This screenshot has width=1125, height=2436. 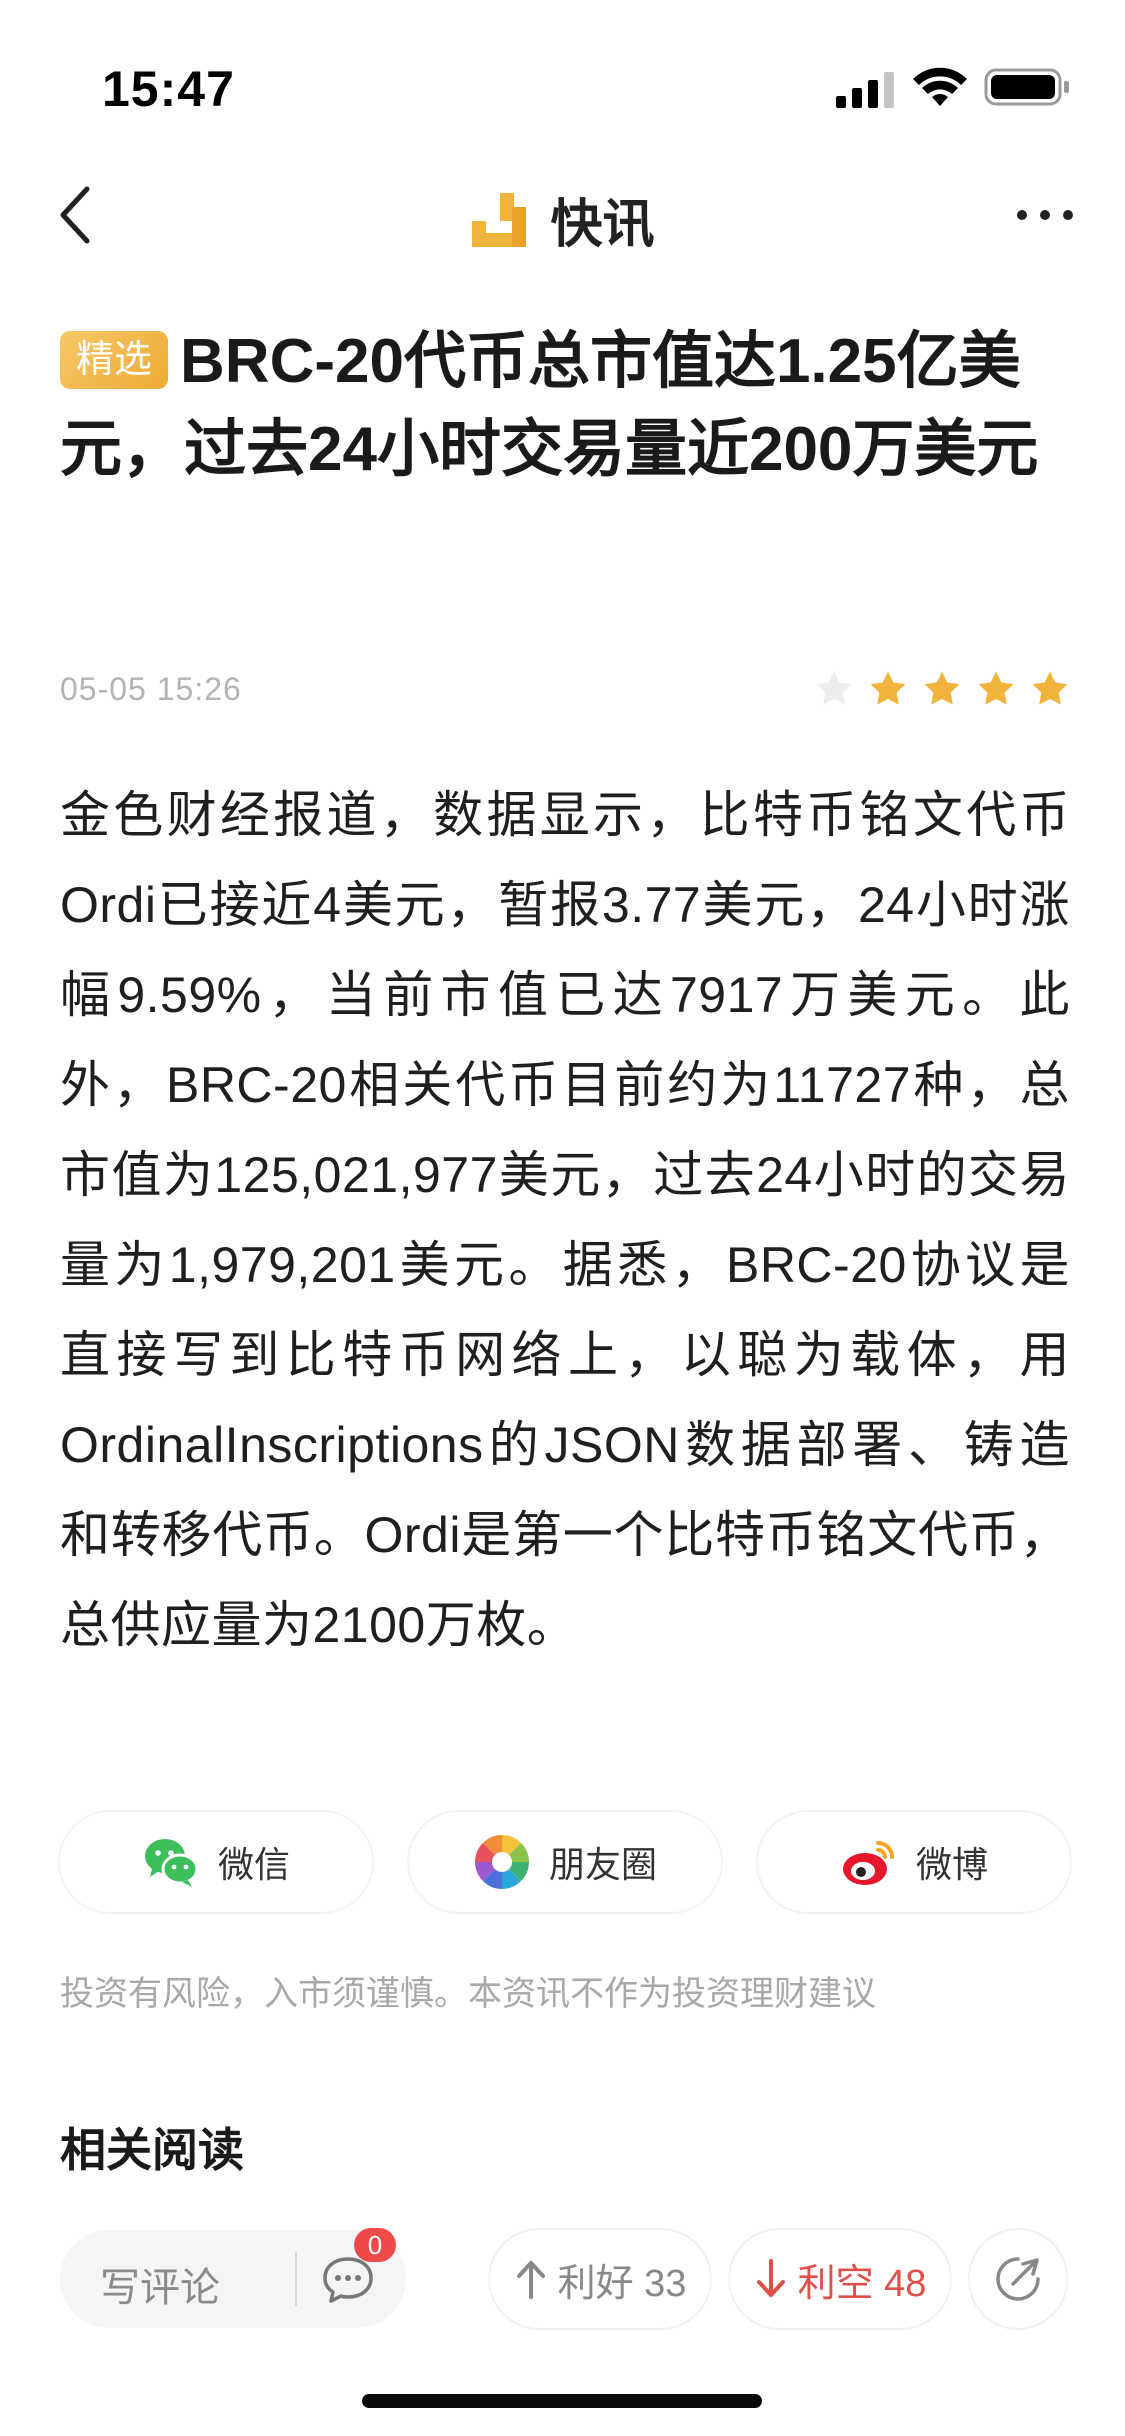 I want to click on home-indicator, so click(x=562, y=2401).